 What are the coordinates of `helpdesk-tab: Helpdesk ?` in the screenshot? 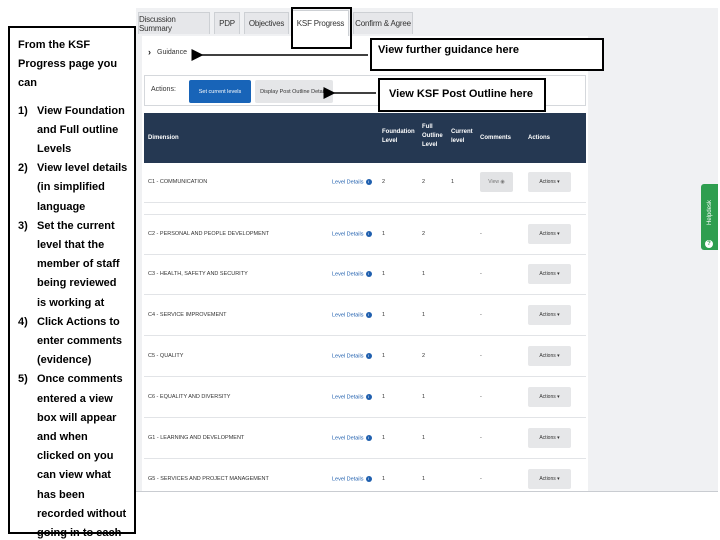 It's located at (709, 217).